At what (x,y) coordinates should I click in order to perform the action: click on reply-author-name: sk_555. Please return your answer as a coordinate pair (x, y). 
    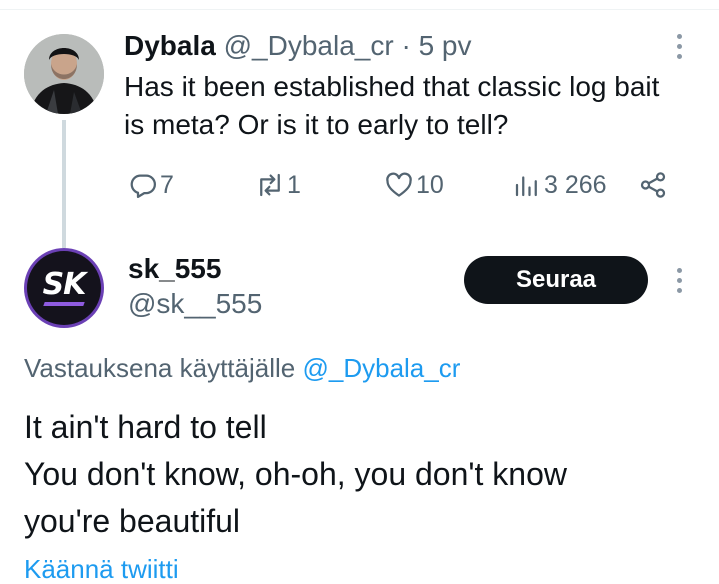
    Looking at the image, I should click on (174, 269).